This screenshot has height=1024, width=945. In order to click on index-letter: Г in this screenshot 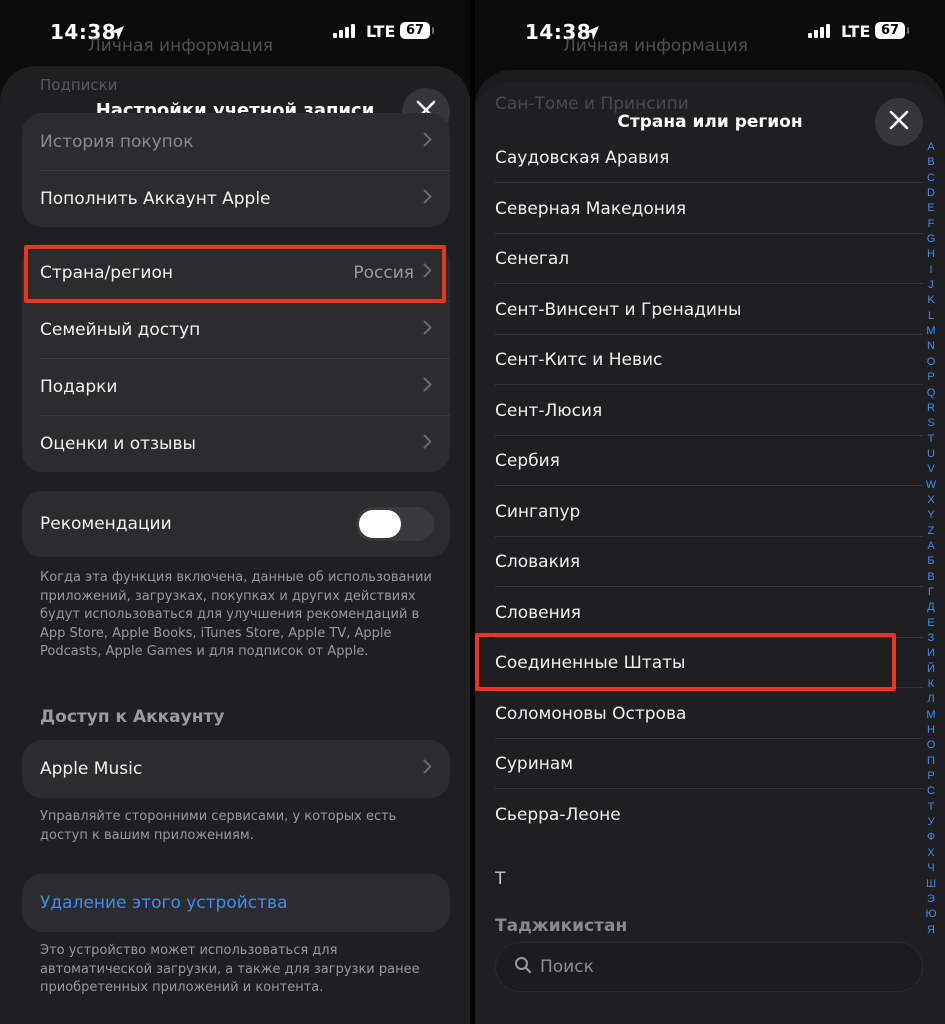, I will do `click(931, 592)`.